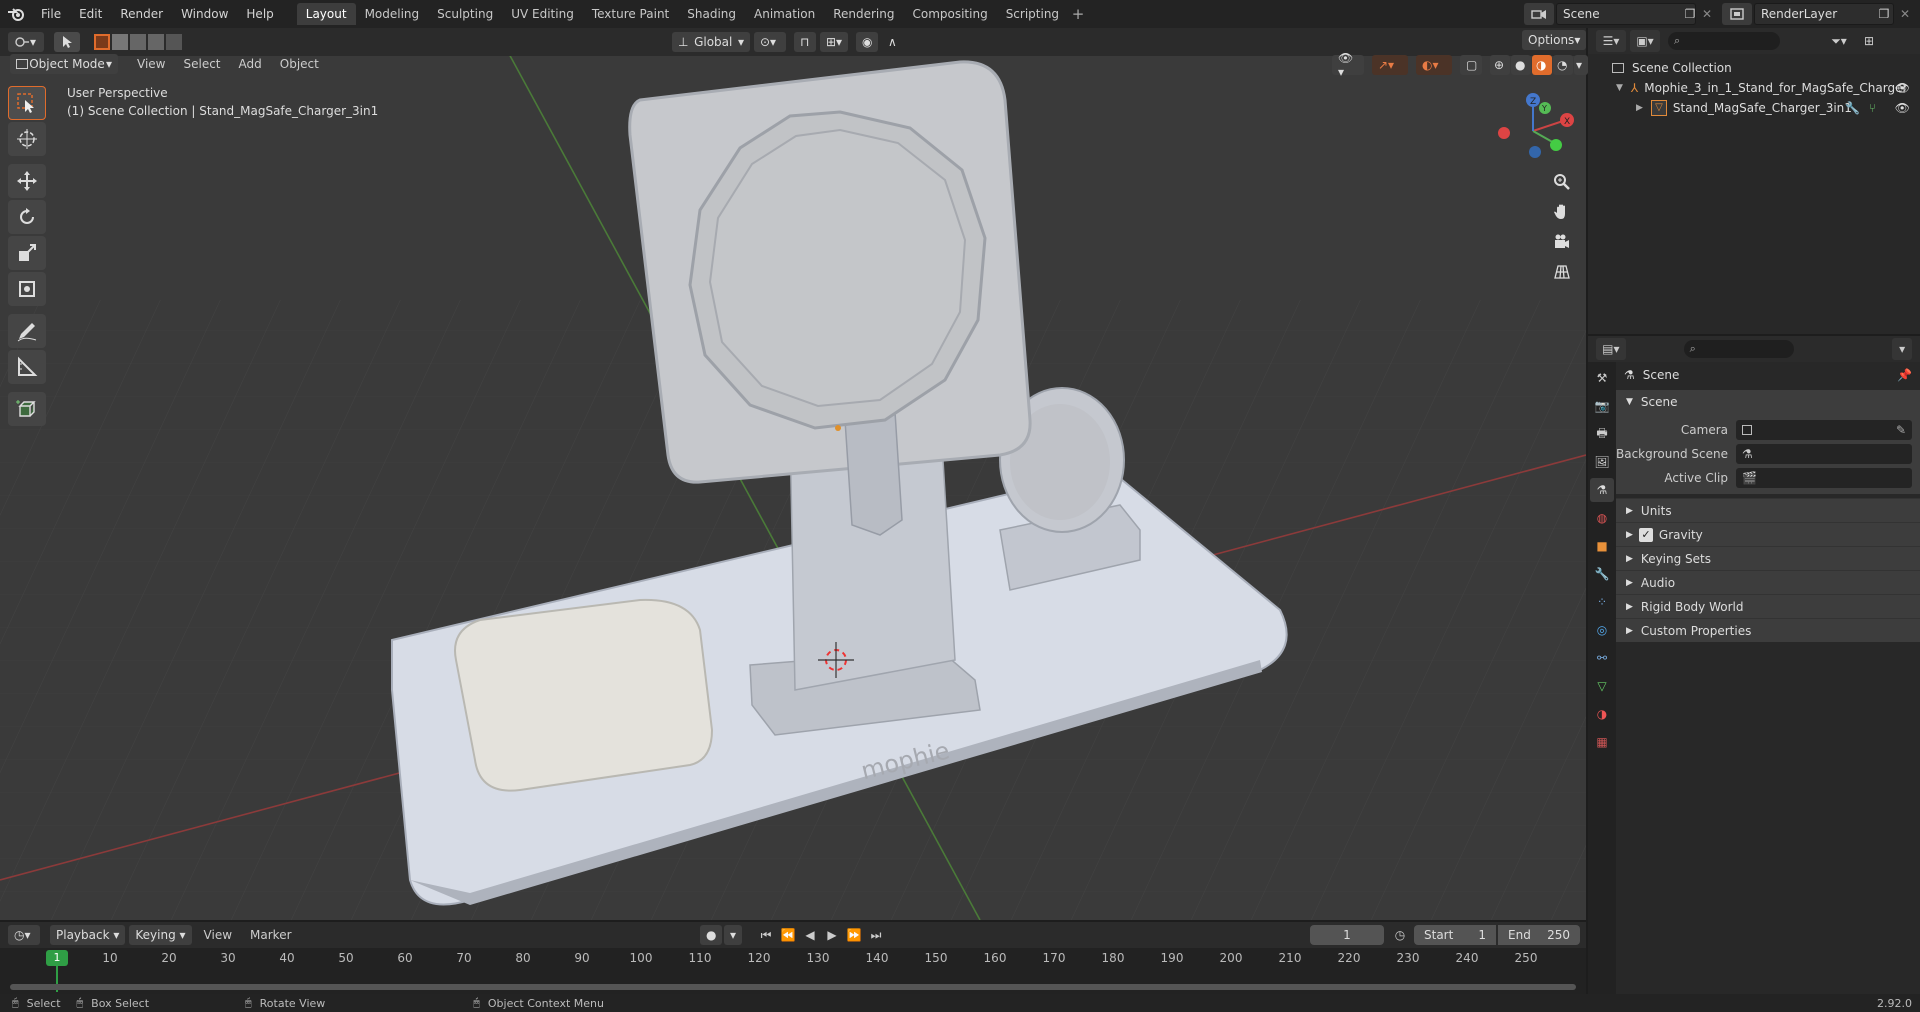 Image resolution: width=1920 pixels, height=1012 pixels. I want to click on texture-tab-icon: ▦, so click(1602, 742).